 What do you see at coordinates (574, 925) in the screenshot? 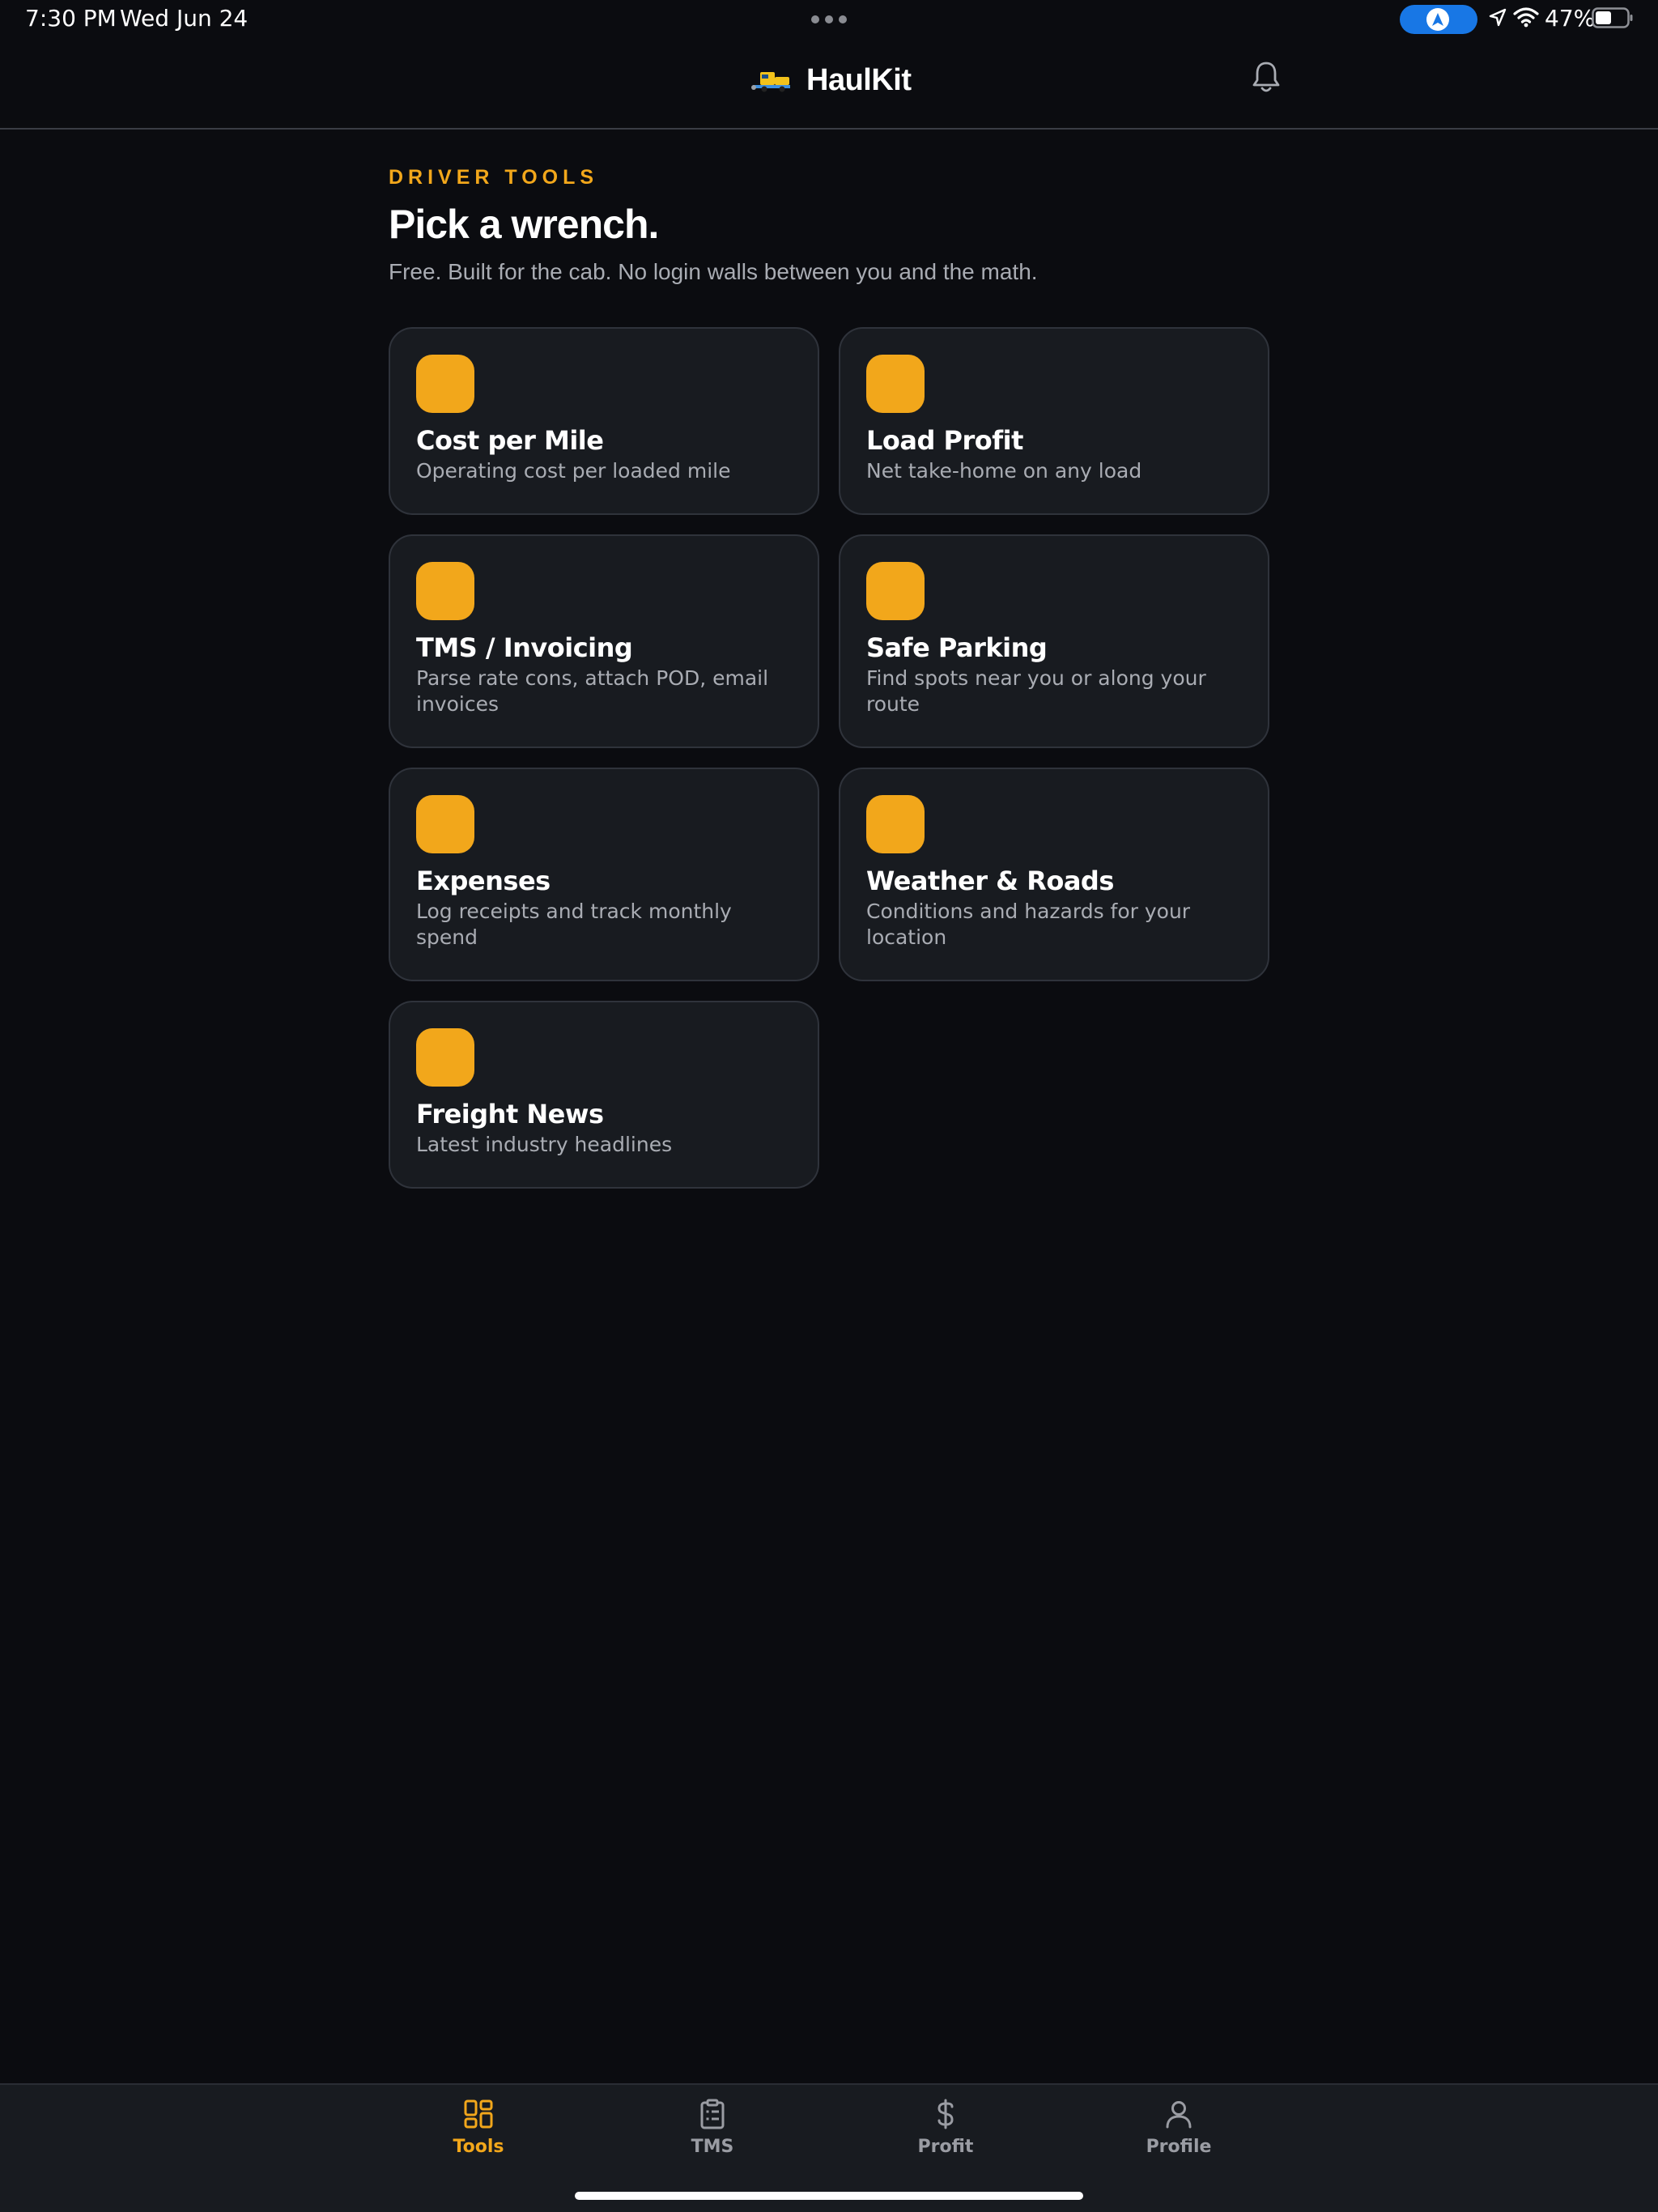
I see `tool-description: Log receipts and track monthly spend` at bounding box center [574, 925].